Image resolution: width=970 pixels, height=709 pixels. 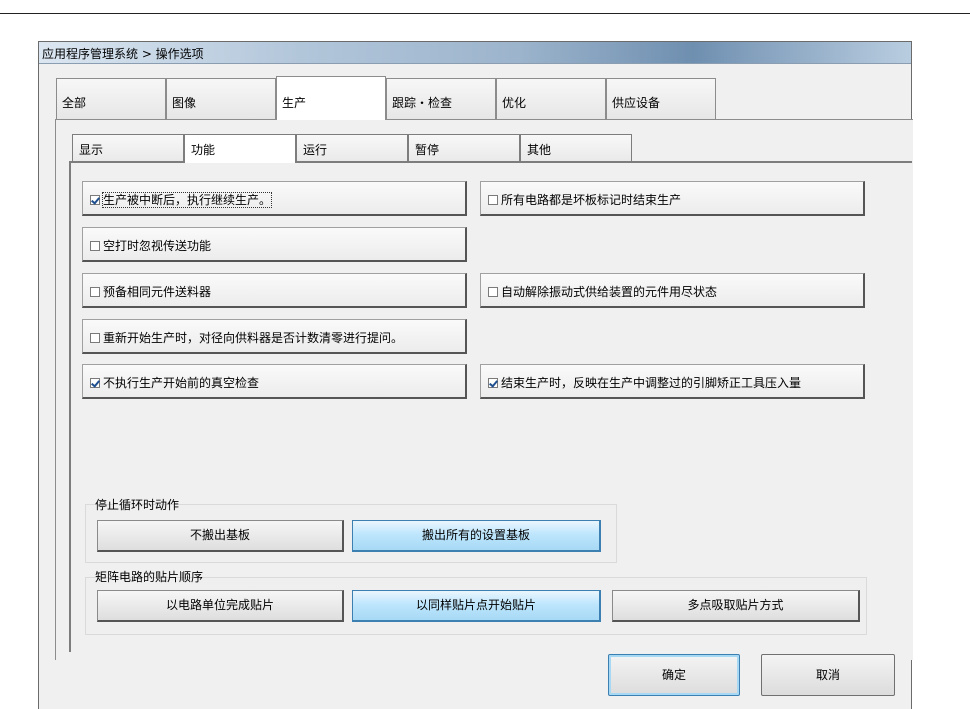 What do you see at coordinates (736, 606) in the screenshot?
I see `multi-pick-mount-button: 多点吸取贴片方式` at bounding box center [736, 606].